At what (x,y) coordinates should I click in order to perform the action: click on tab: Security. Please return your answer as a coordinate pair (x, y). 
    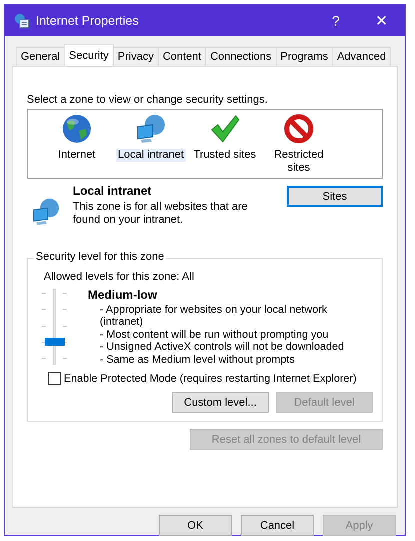
    Looking at the image, I should click on (89, 55).